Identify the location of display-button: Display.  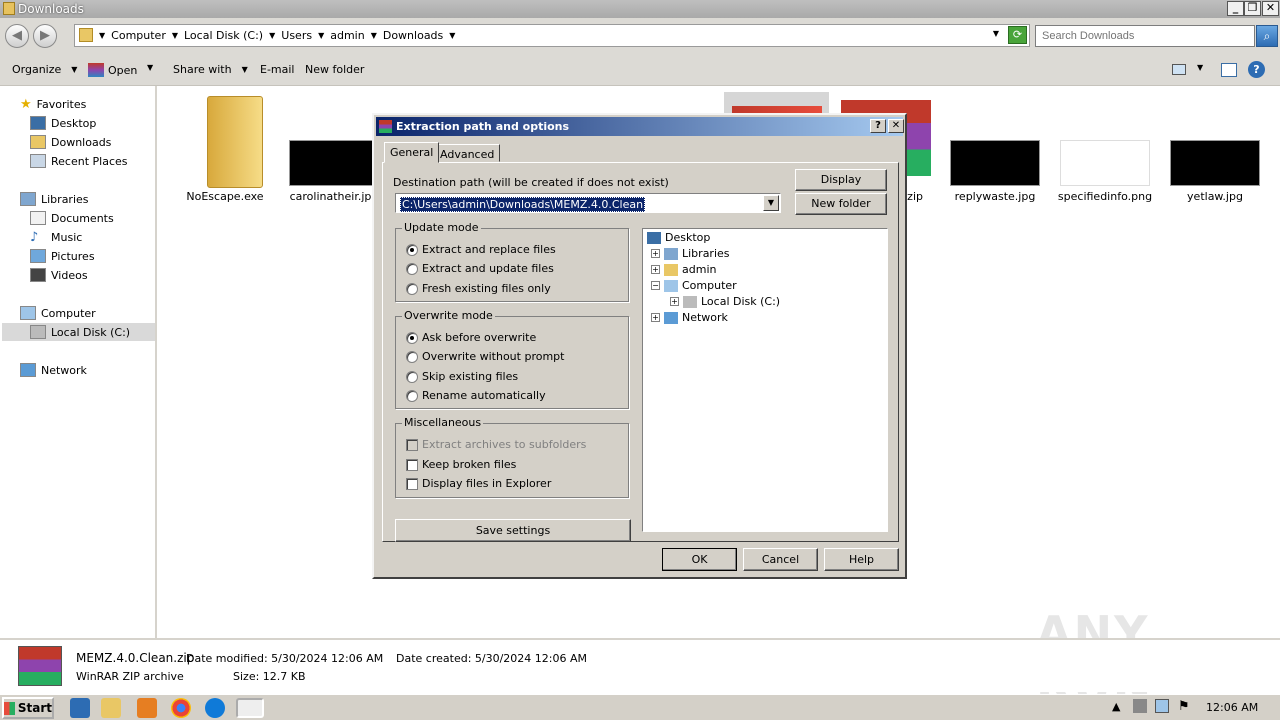
(841, 180).